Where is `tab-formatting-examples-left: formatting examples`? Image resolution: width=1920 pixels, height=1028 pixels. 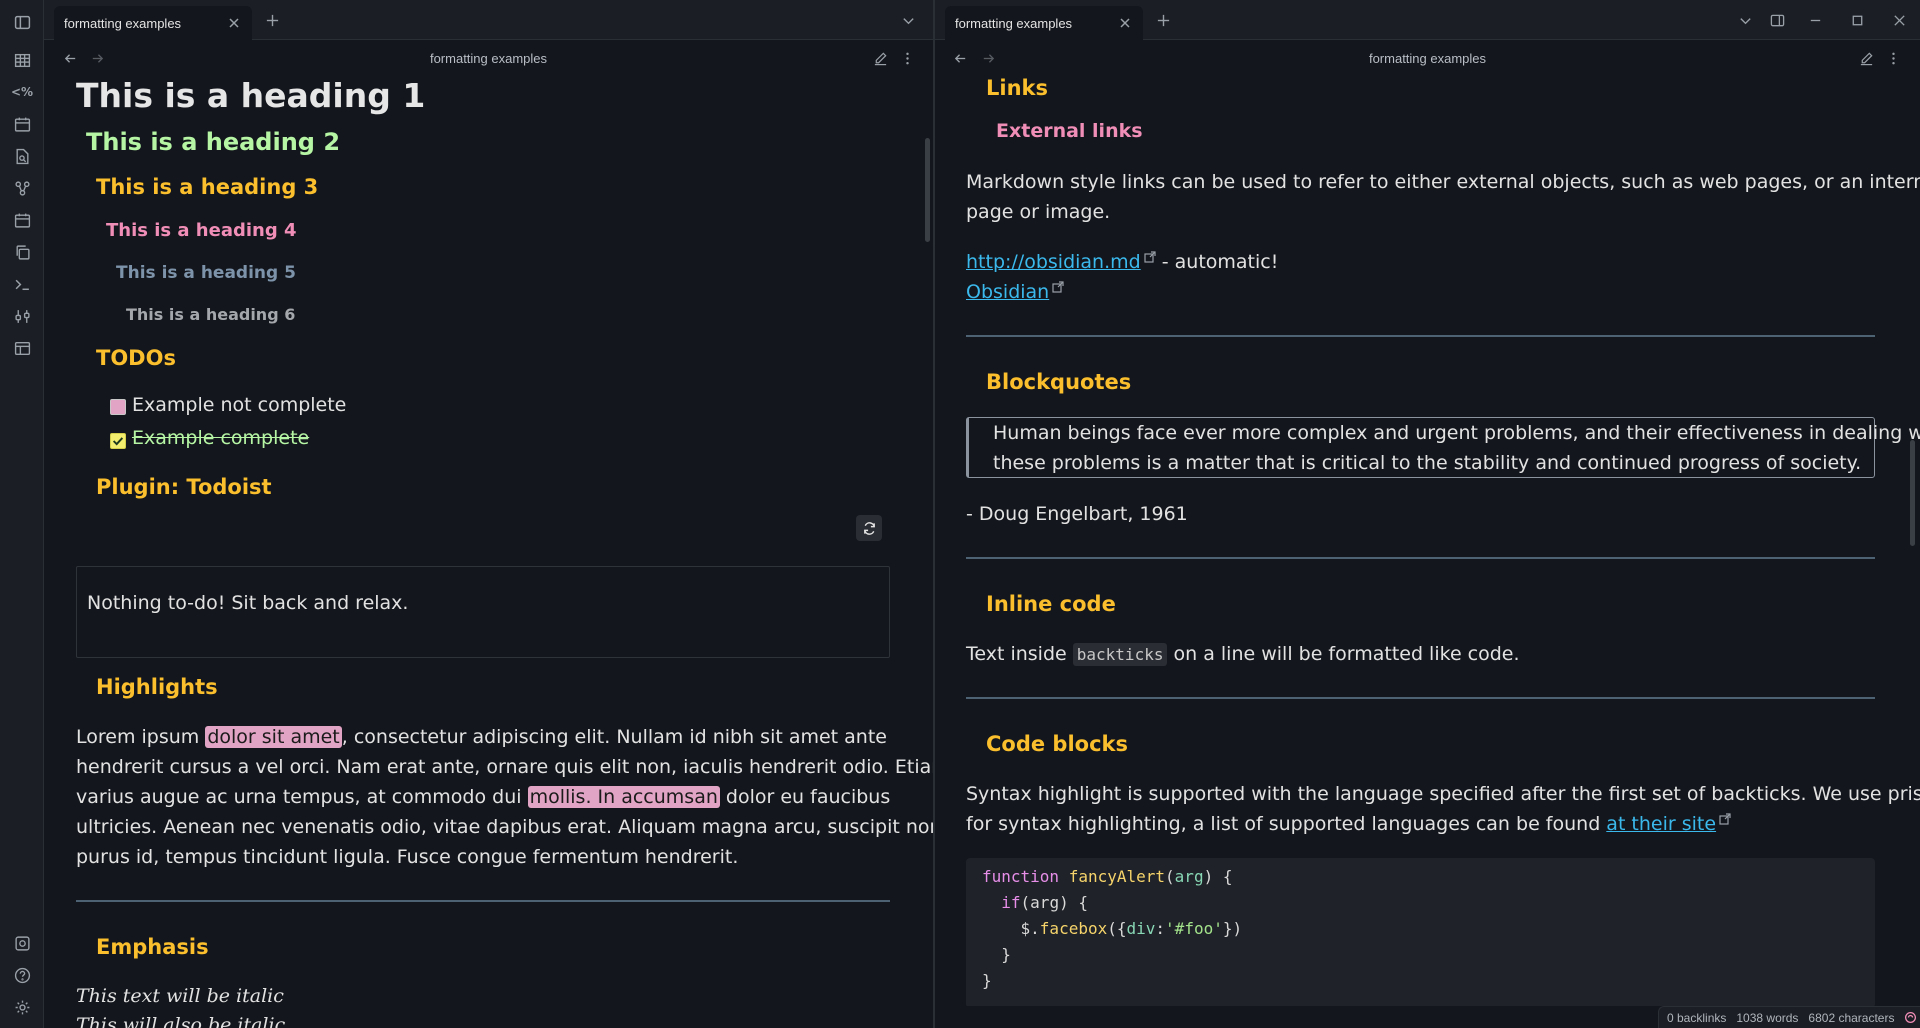
tab-formatting-examples-left: formatting examples is located at coordinates (153, 23).